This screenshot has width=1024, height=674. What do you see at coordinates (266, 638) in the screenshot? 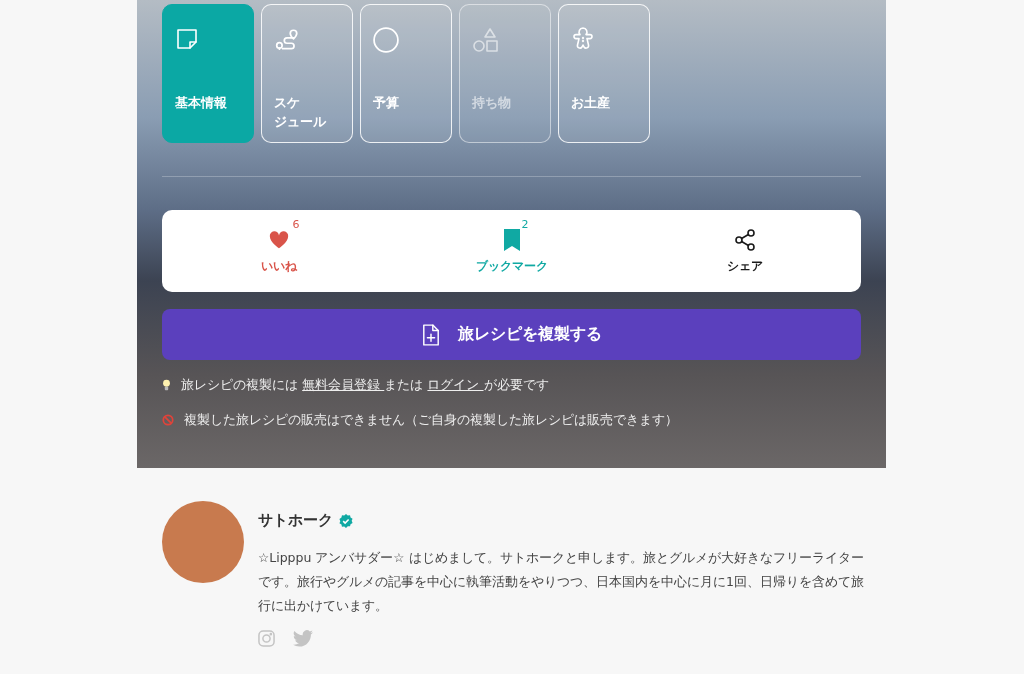
I see `instagram-icon` at bounding box center [266, 638].